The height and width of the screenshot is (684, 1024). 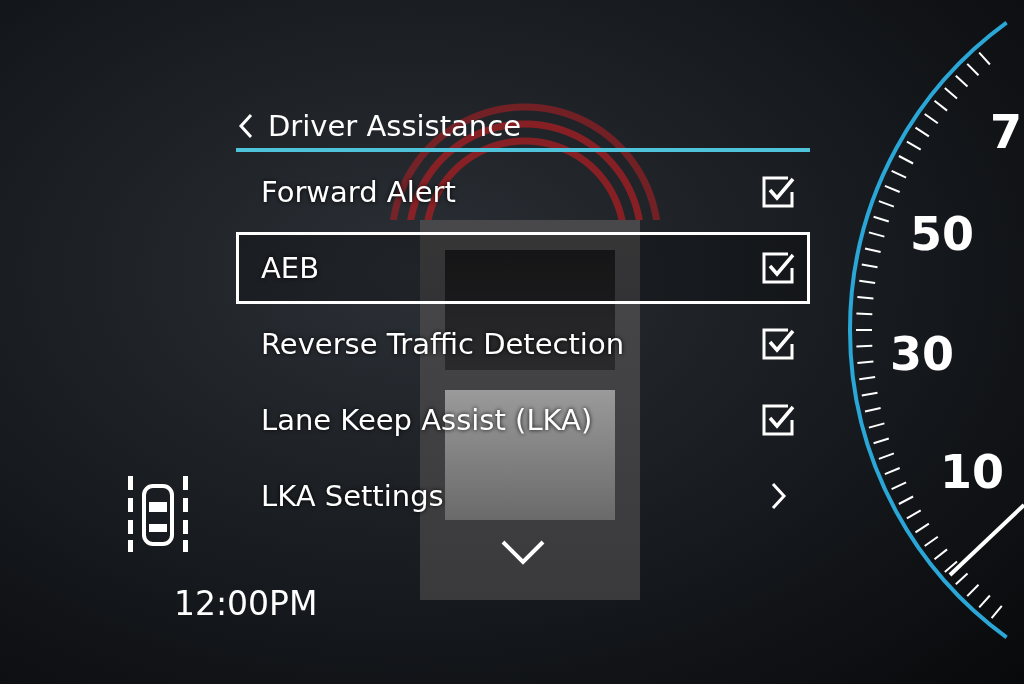 I want to click on item-label: LKA Settings, so click(x=352, y=496).